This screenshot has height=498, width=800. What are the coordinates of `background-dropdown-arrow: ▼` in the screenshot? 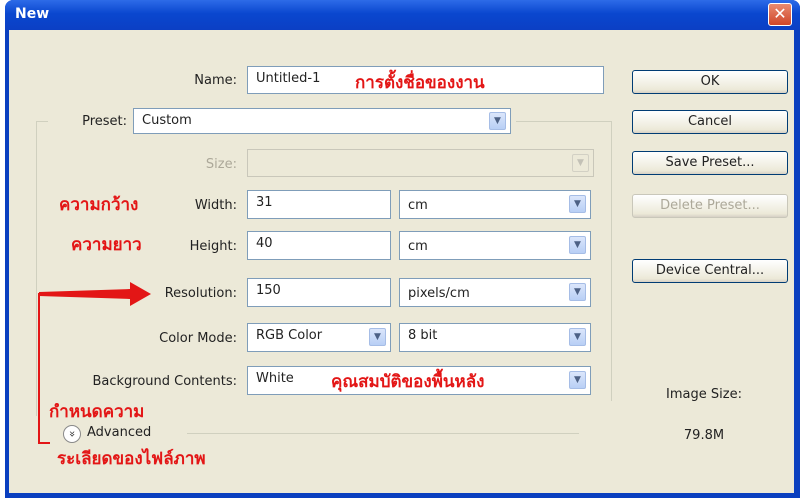 It's located at (577, 380).